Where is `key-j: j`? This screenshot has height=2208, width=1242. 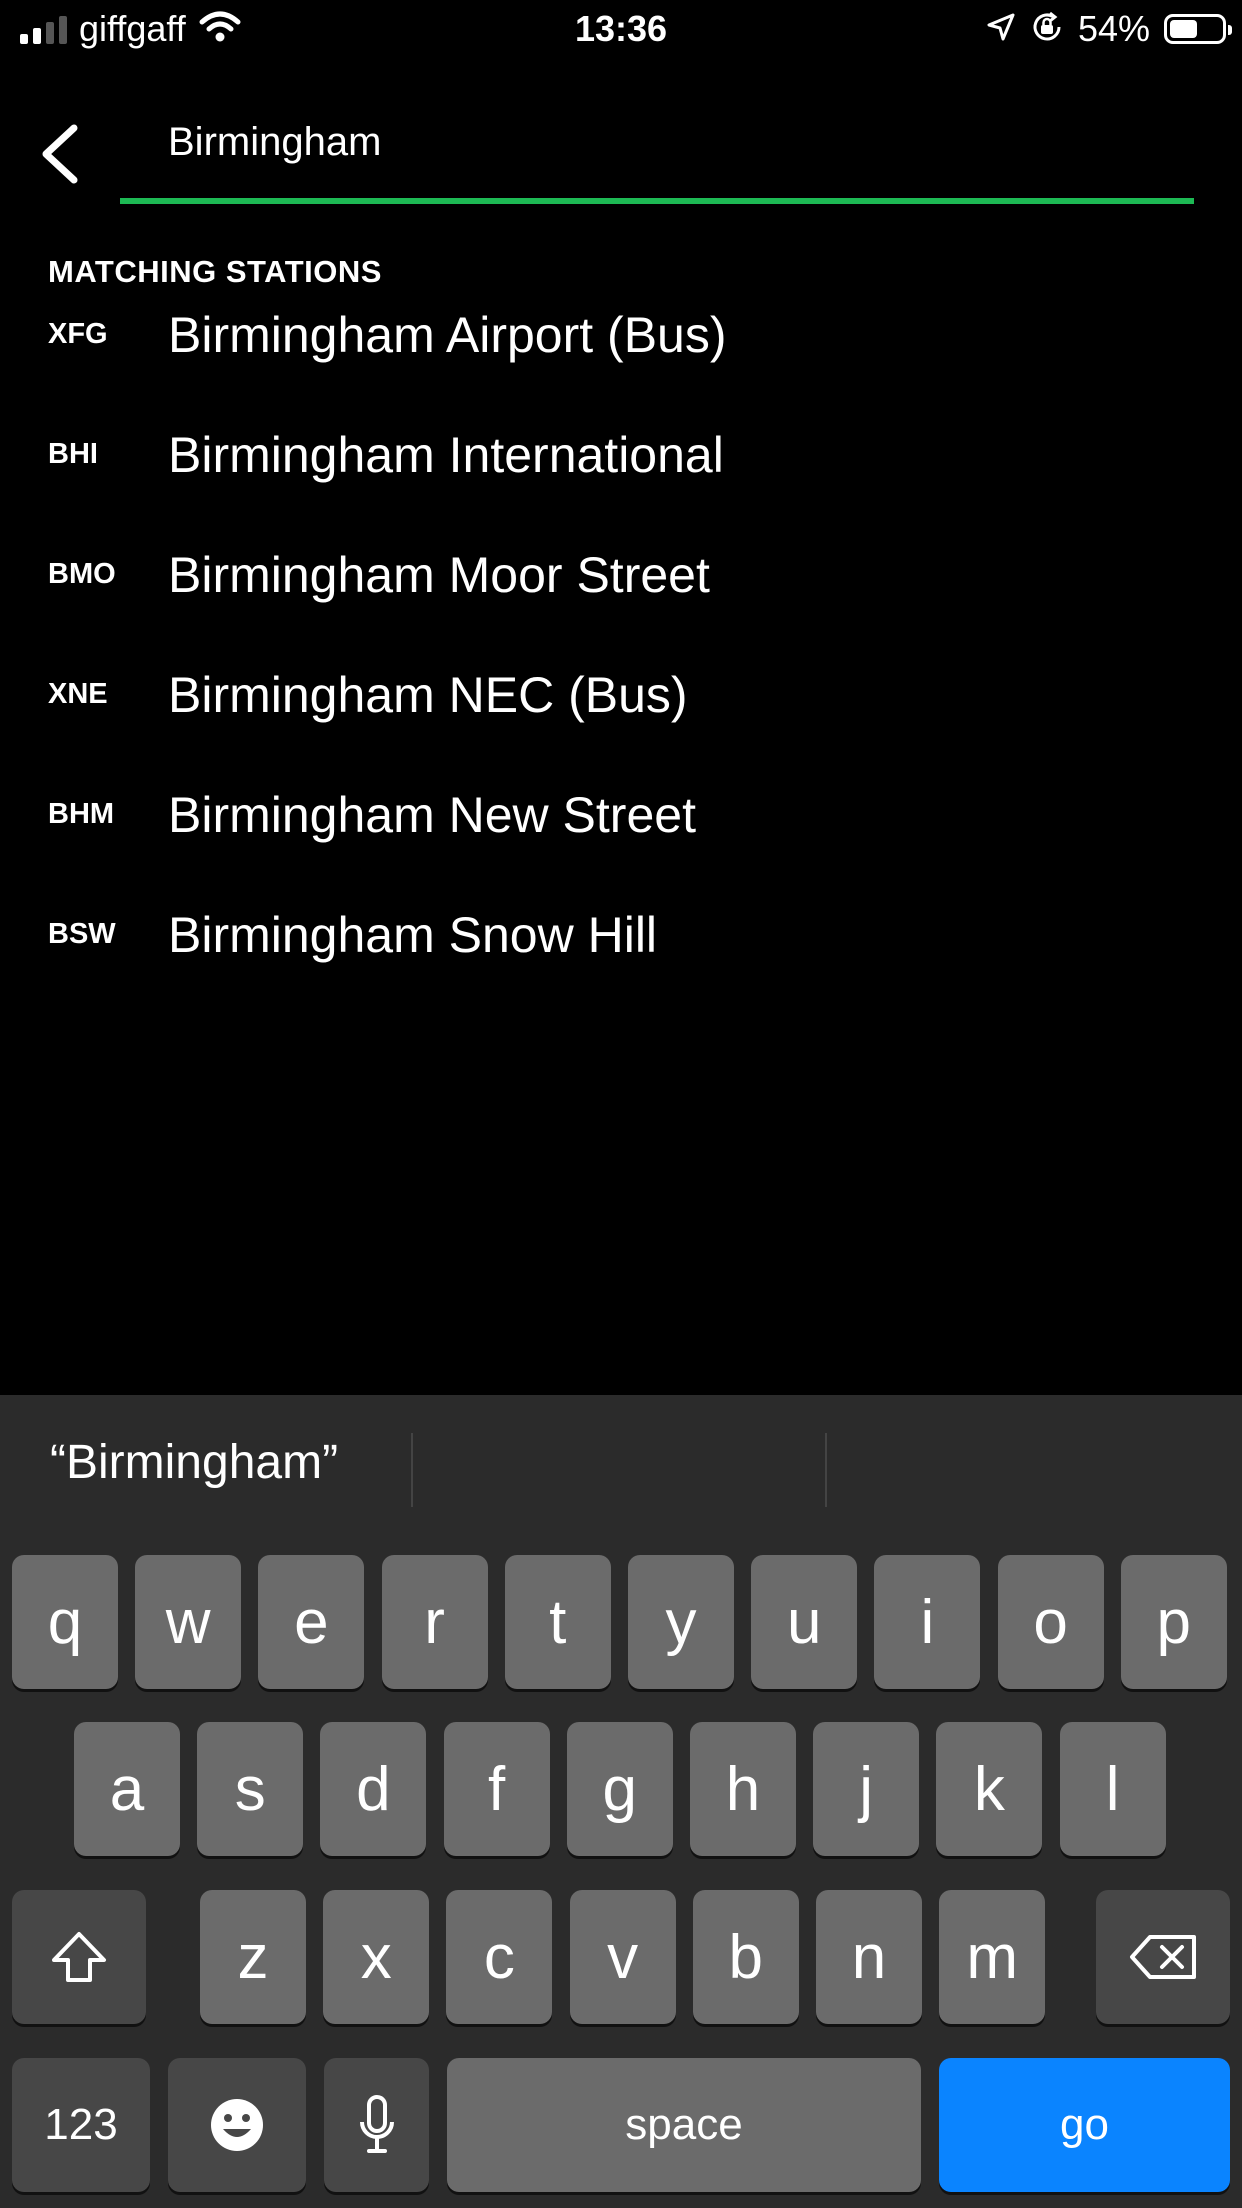
key-j: j is located at coordinates (866, 1789).